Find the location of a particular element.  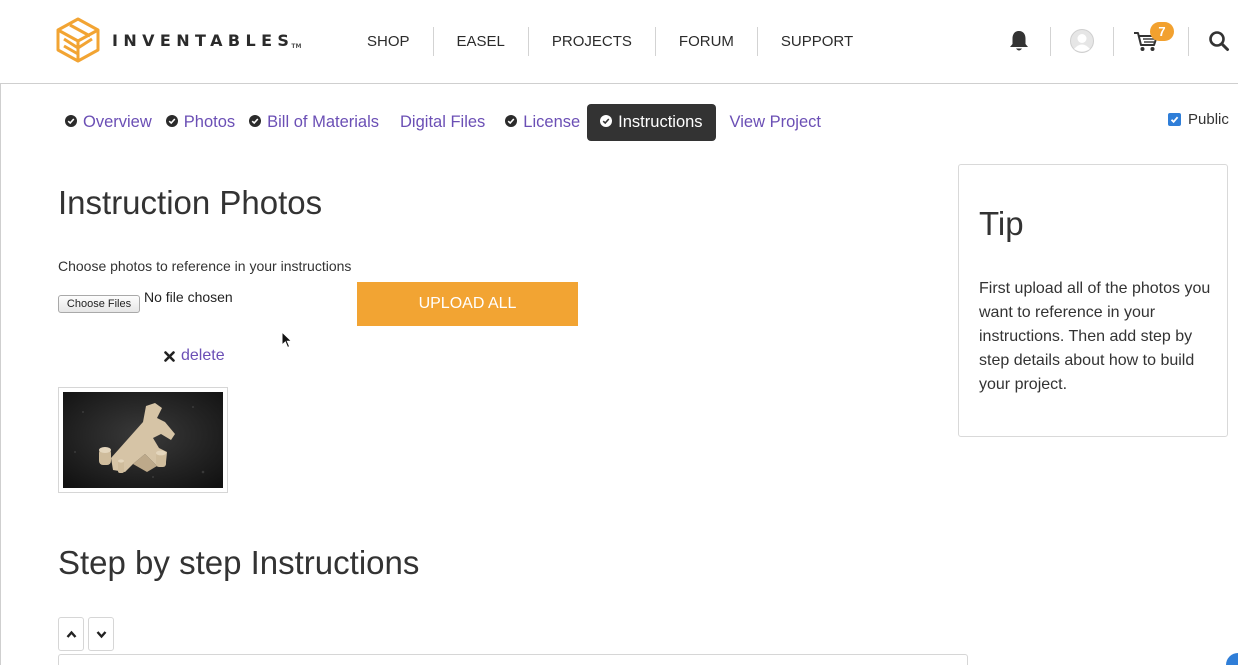

tab-label: Bill of Materials is located at coordinates (323, 122).